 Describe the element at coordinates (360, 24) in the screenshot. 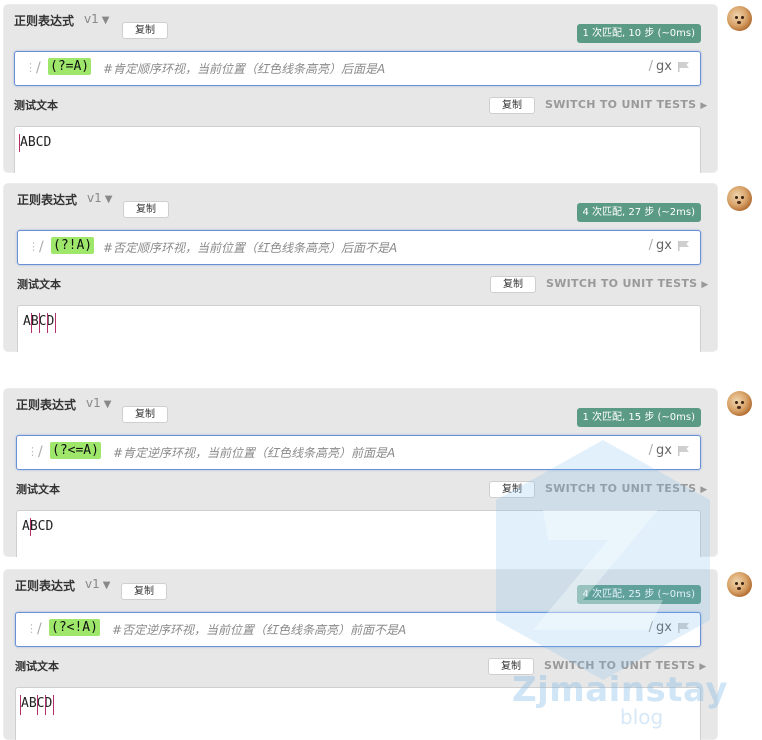

I see `regex-header: 正则表达式 v1 ▼ 复制 1 次匹配, 10 步 (~0ms)` at that location.